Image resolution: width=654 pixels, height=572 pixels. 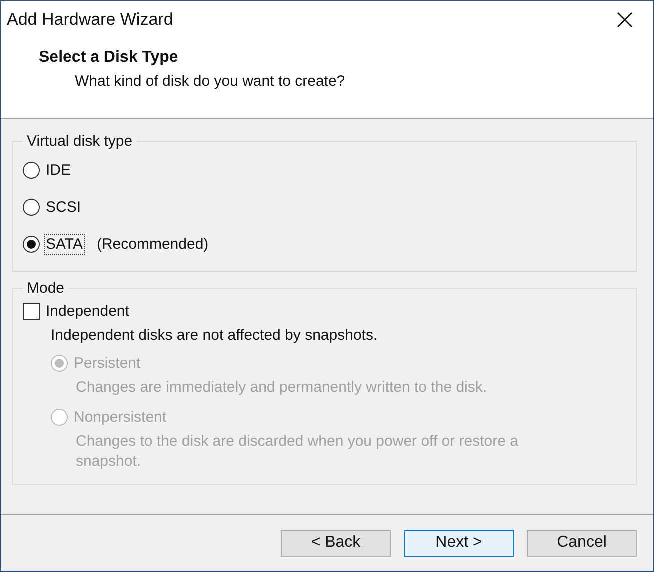 I want to click on wizard-button: Cancel, so click(x=582, y=543).